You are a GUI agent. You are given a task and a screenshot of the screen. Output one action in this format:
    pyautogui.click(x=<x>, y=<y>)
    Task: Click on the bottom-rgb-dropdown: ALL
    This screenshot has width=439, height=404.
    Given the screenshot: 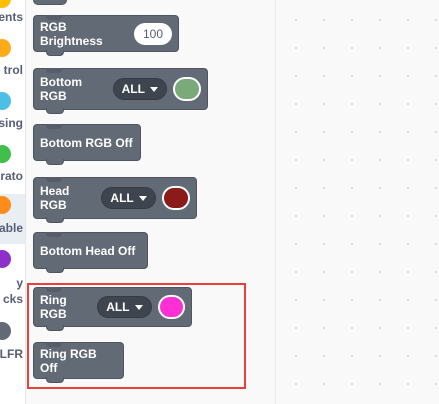 What is the action you would take?
    pyautogui.click(x=139, y=89)
    